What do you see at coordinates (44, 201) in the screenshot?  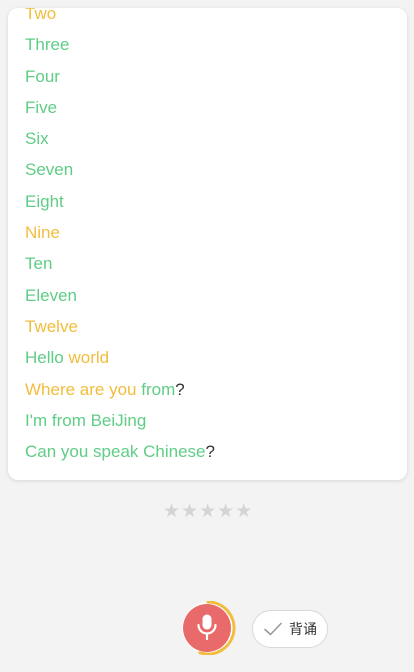 I see `sentence-segment: Eight` at bounding box center [44, 201].